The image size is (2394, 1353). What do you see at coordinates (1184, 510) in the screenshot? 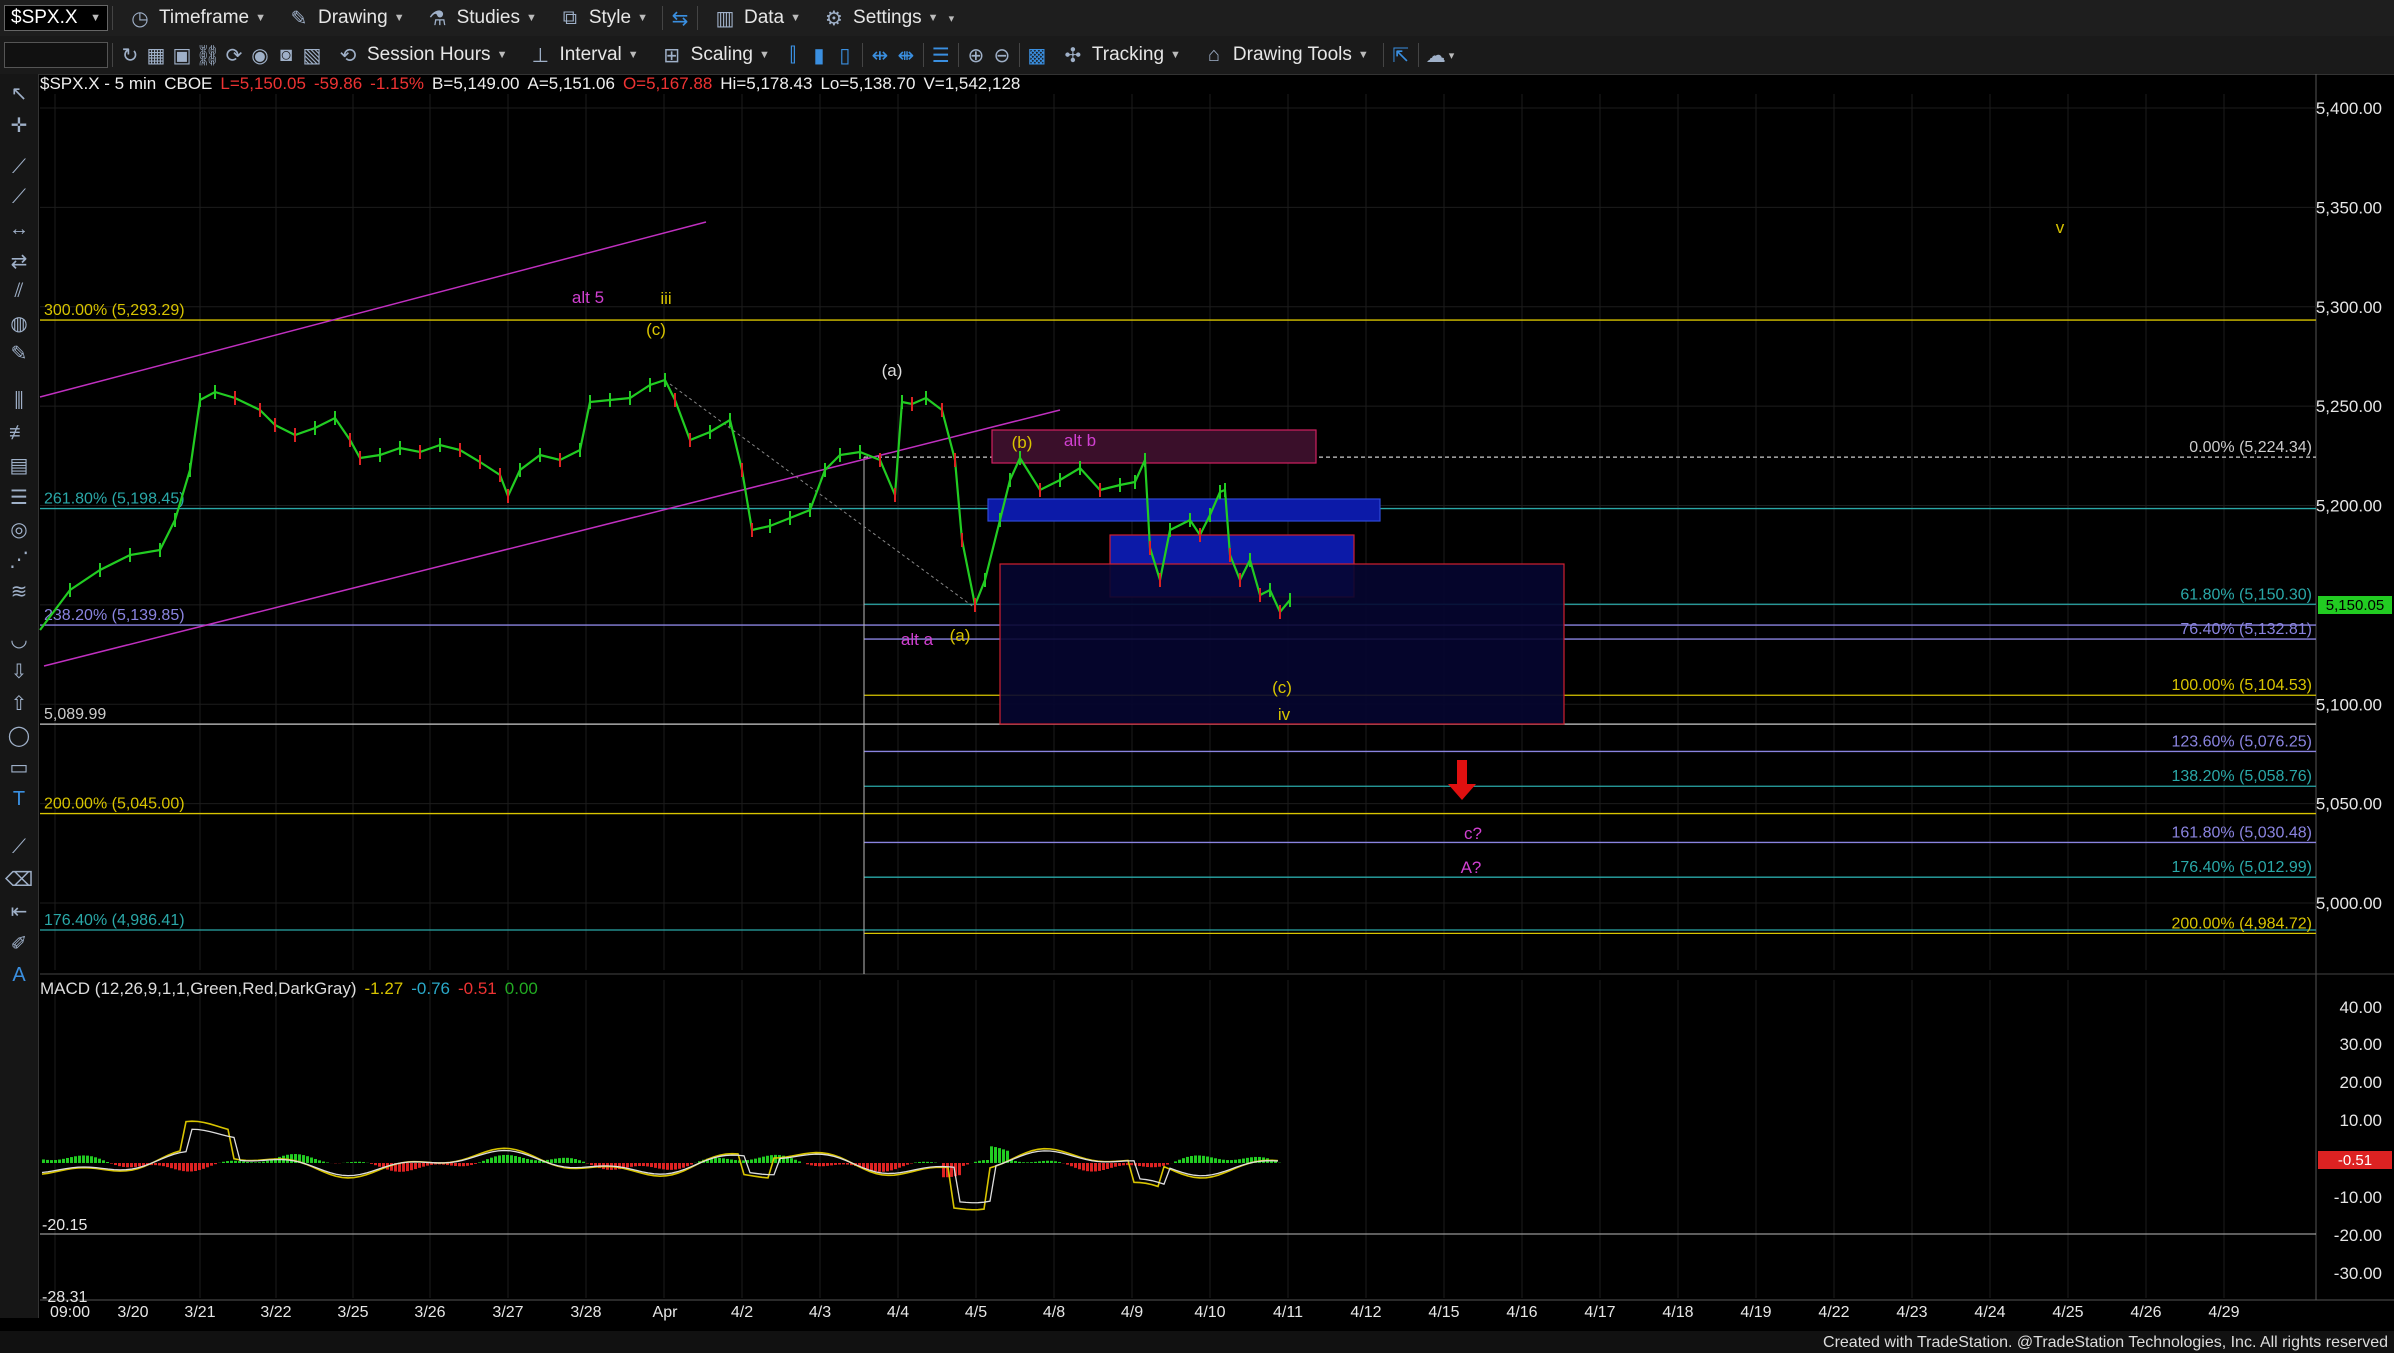
I see `target-box-blue` at bounding box center [1184, 510].